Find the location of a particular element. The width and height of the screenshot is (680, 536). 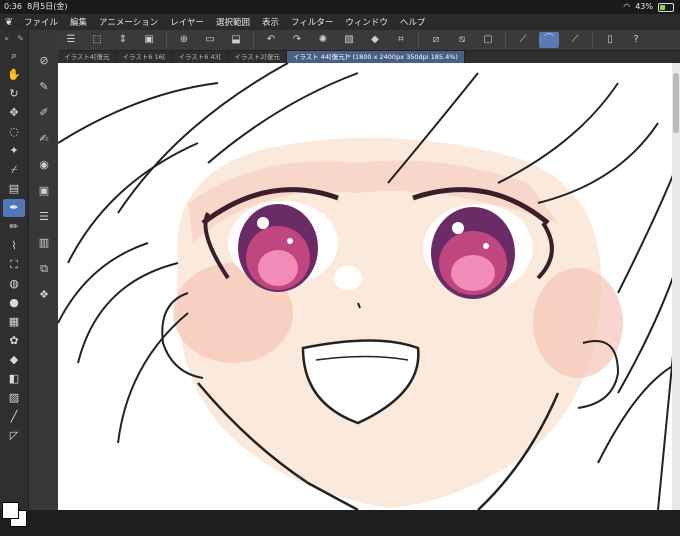

eraser-icon: ◆ is located at coordinates (14, 360).